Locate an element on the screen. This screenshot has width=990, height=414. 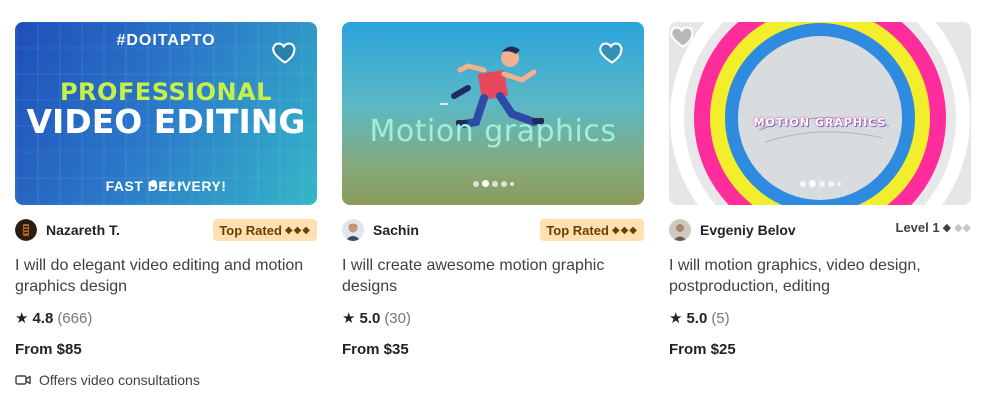
review-count: (666) is located at coordinates (75, 318).